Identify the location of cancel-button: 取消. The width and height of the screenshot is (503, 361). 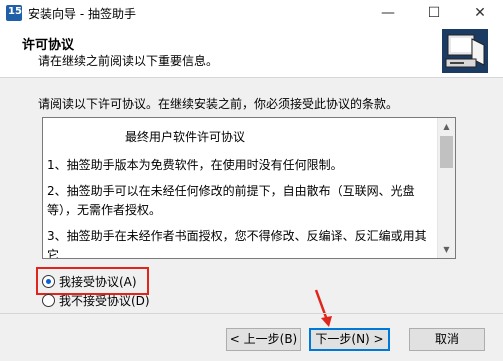
(447, 339).